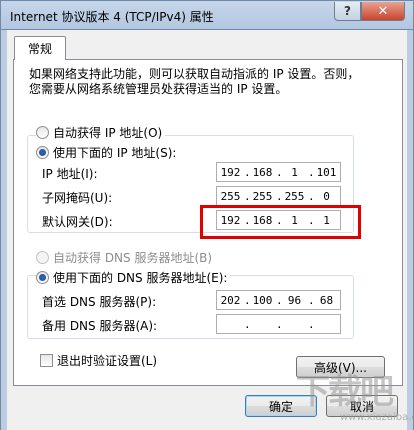 This screenshot has height=430, width=414. Describe the element at coordinates (377, 417) in the screenshot. I see `watermark-url: www.xiazaiba.com` at that location.